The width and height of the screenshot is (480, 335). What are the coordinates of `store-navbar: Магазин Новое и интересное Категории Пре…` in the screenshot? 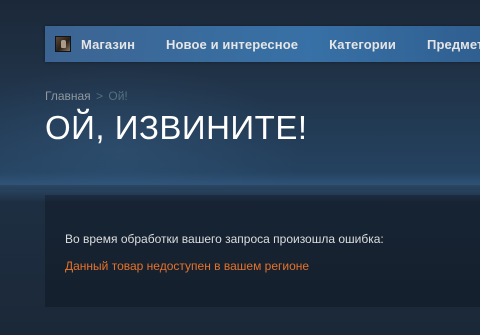 It's located at (262, 44).